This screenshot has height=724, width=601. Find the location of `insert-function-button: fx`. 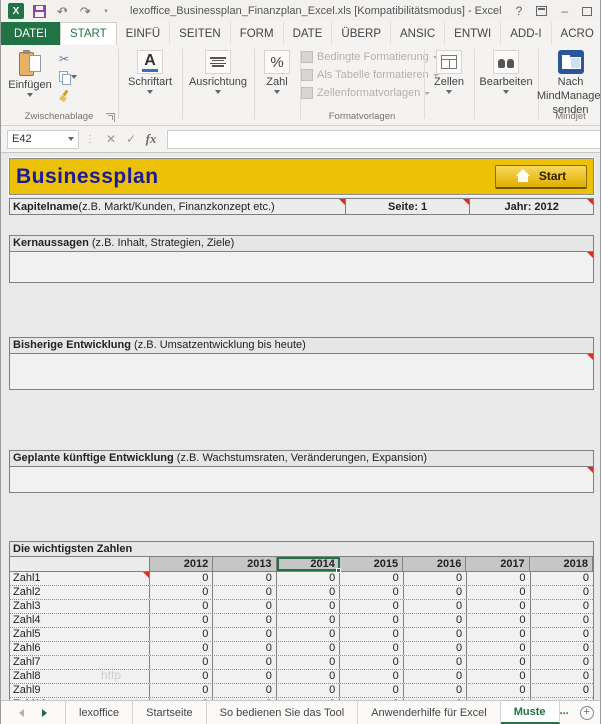

insert-function-button: fx is located at coordinates (151, 139).